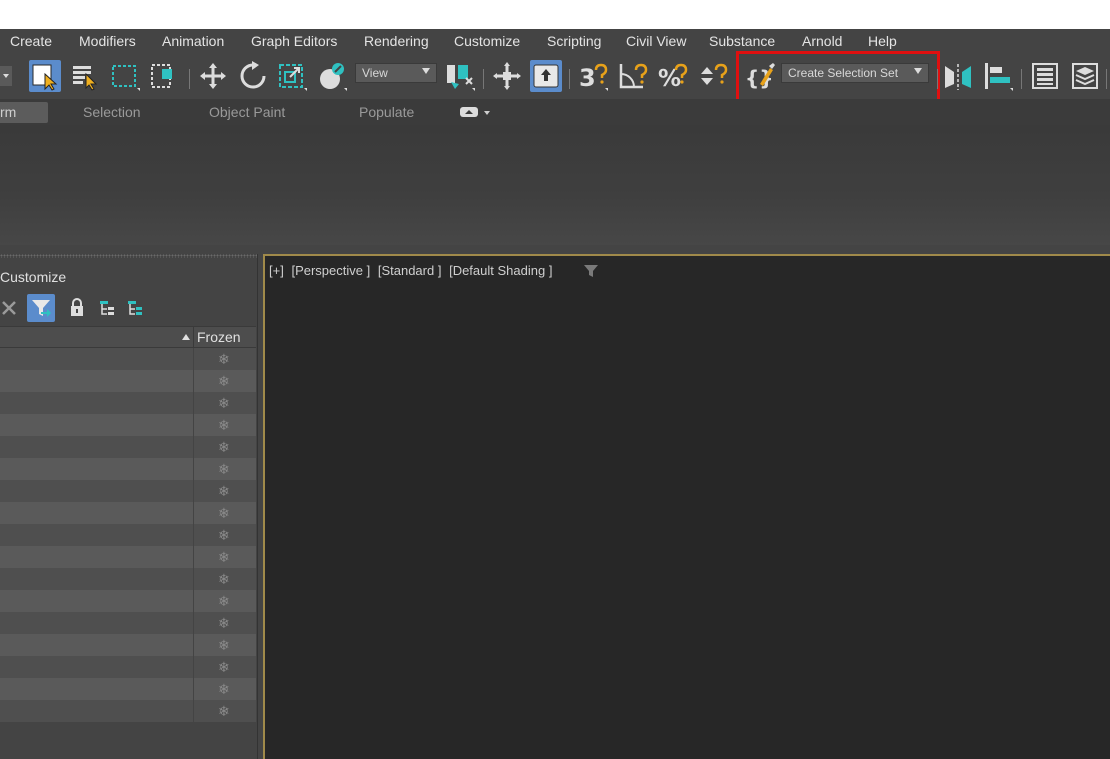 The image size is (1110, 759). I want to click on percent-snap-icon: %, so click(673, 76).